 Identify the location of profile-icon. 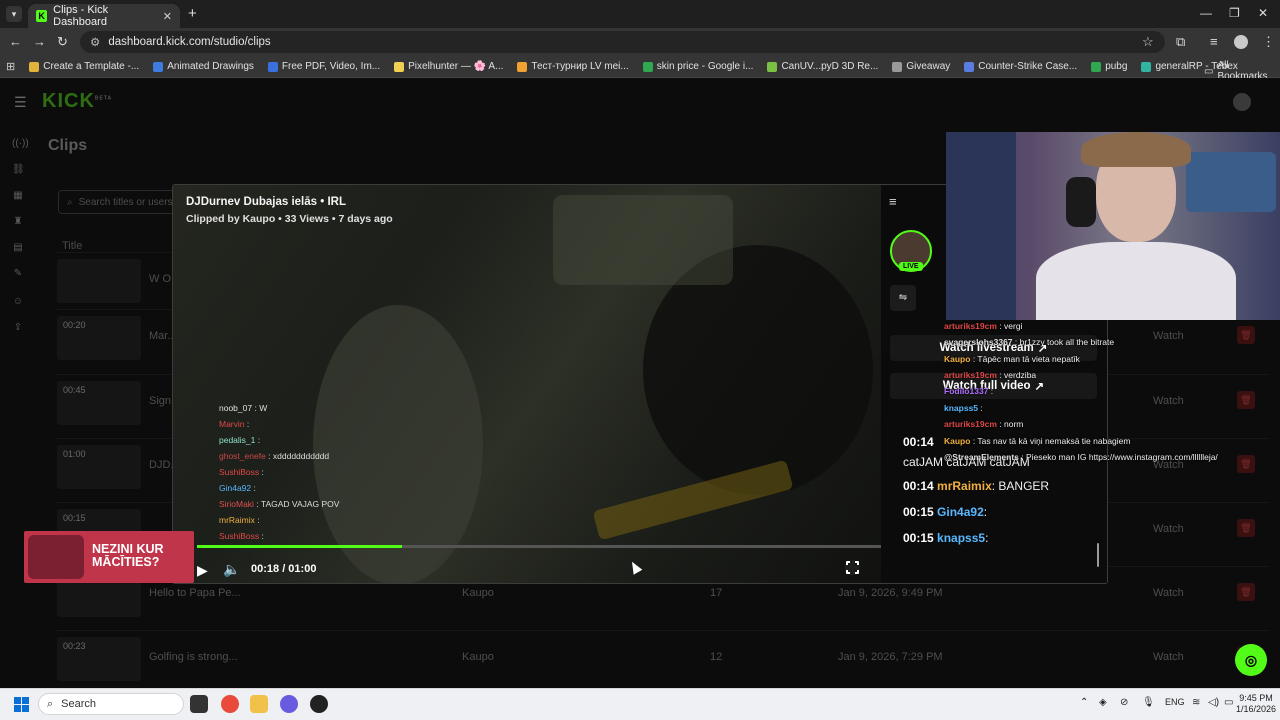
(1241, 42).